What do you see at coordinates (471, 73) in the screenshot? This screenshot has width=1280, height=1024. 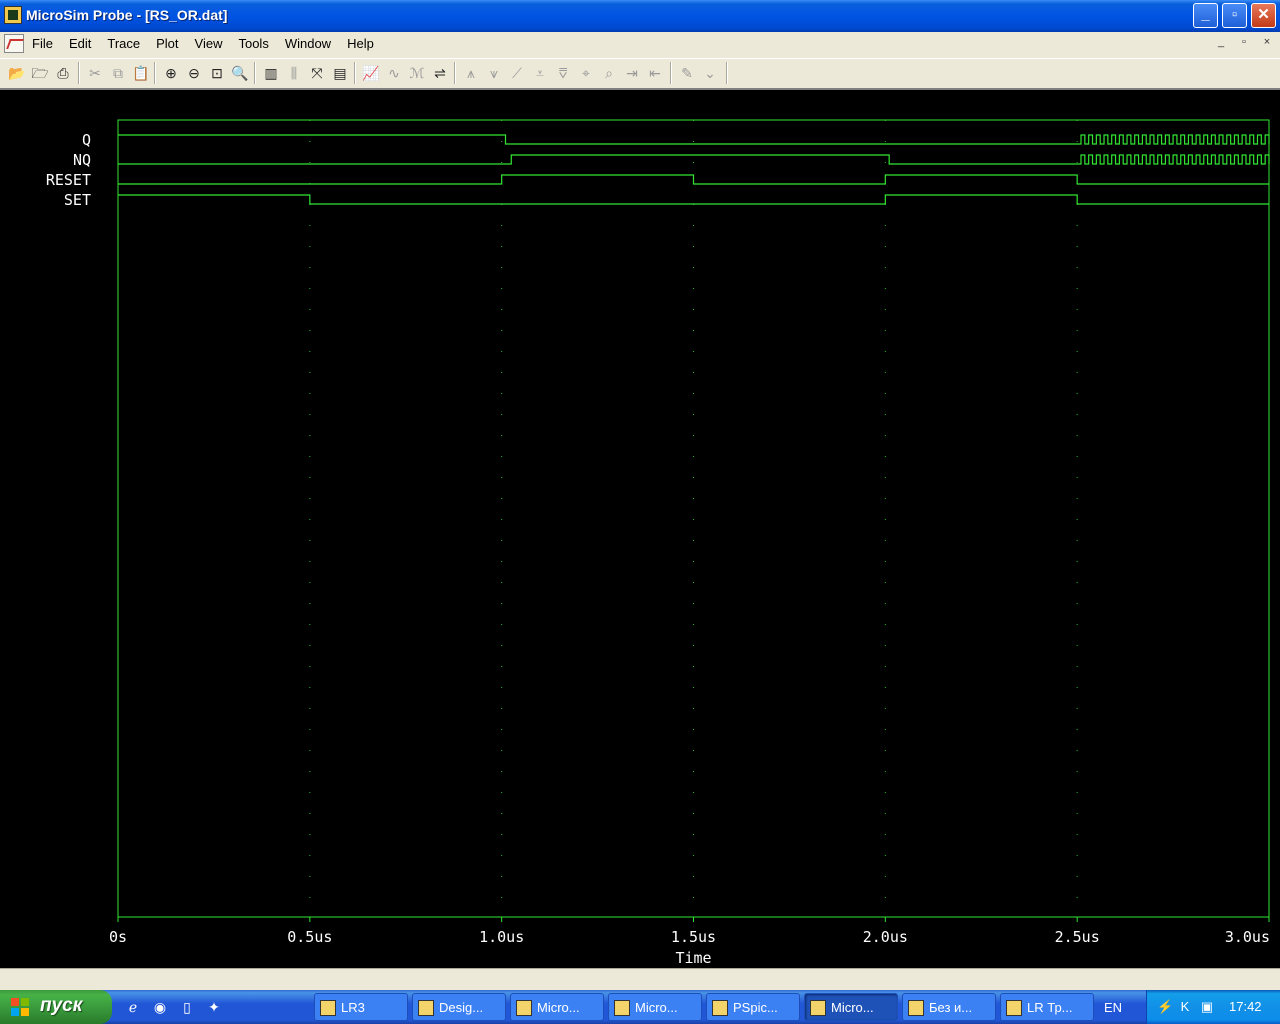 I see `cursor-peak-icon: ⩚` at bounding box center [471, 73].